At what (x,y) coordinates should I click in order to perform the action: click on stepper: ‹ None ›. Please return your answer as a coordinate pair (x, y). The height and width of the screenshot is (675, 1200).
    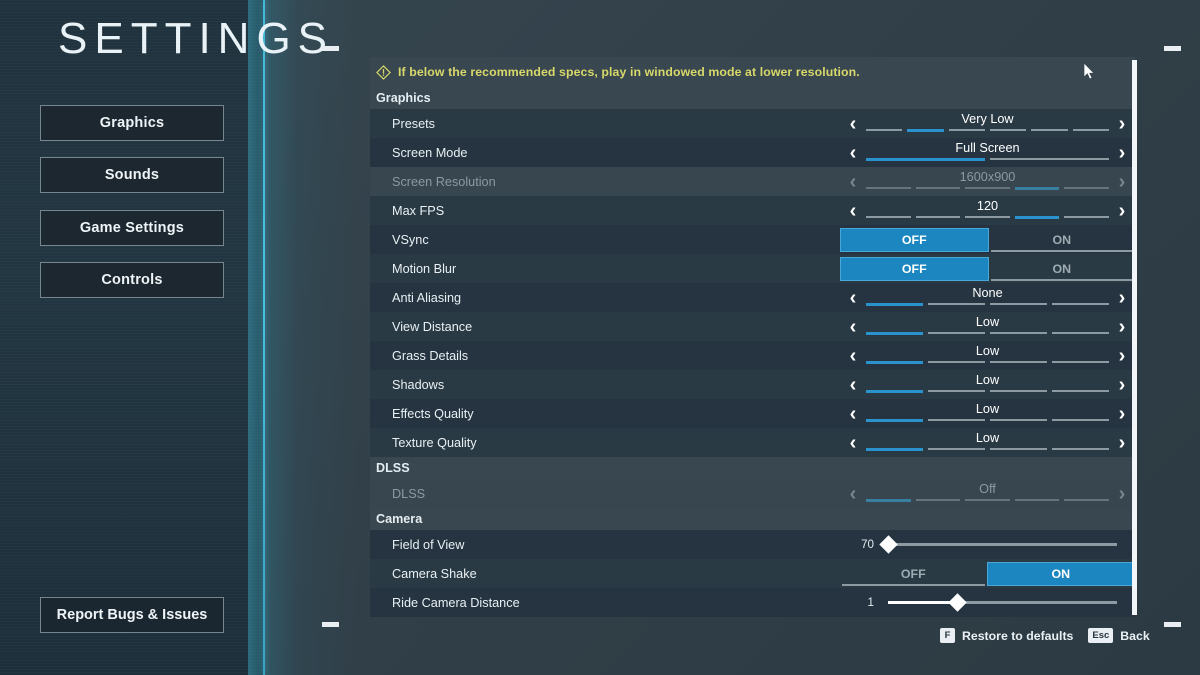
    Looking at the image, I should click on (987, 297).